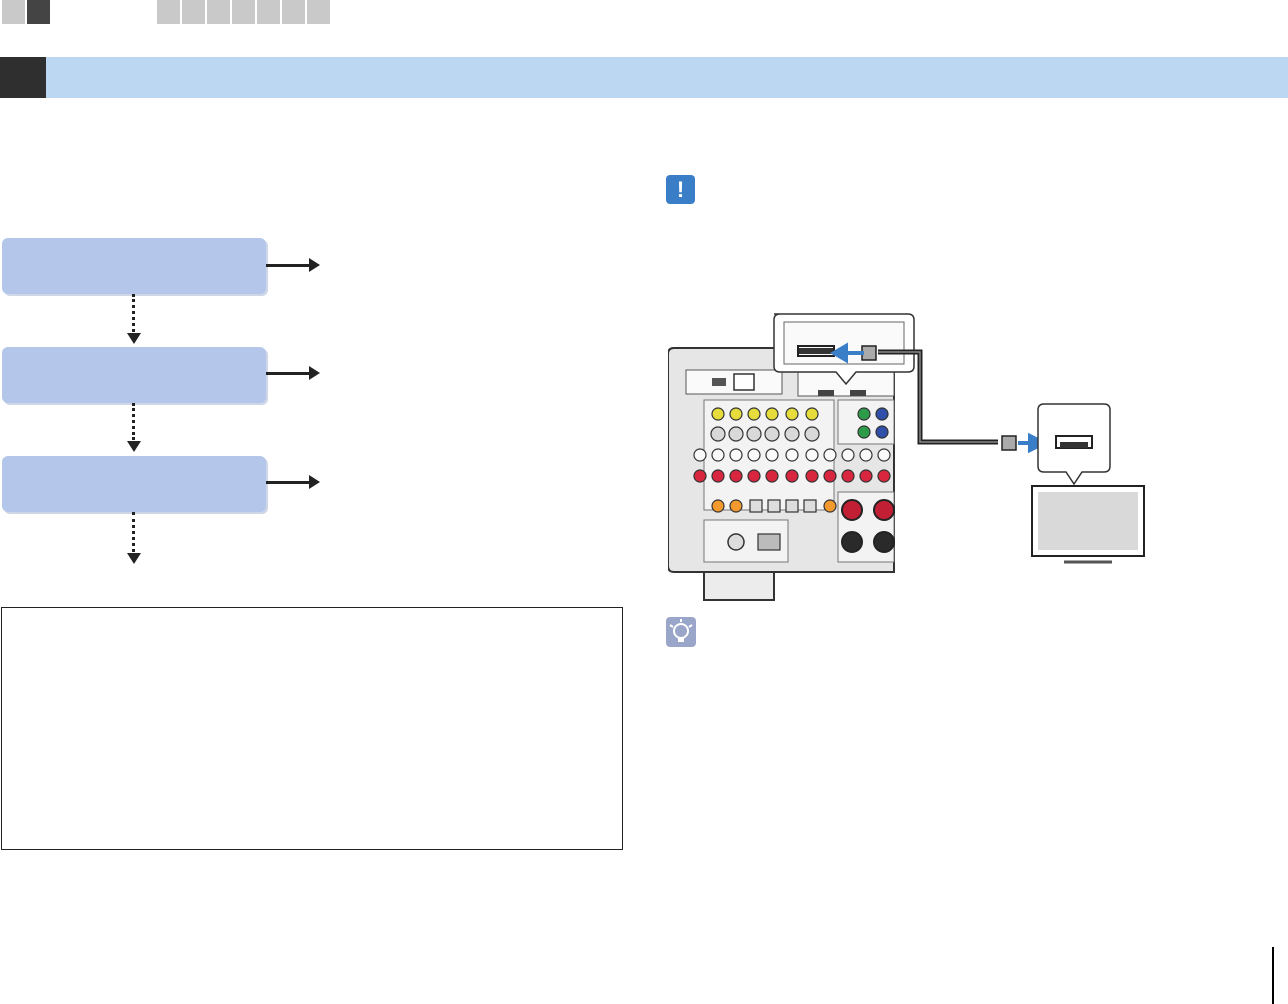  I want to click on info-box, so click(312, 728).